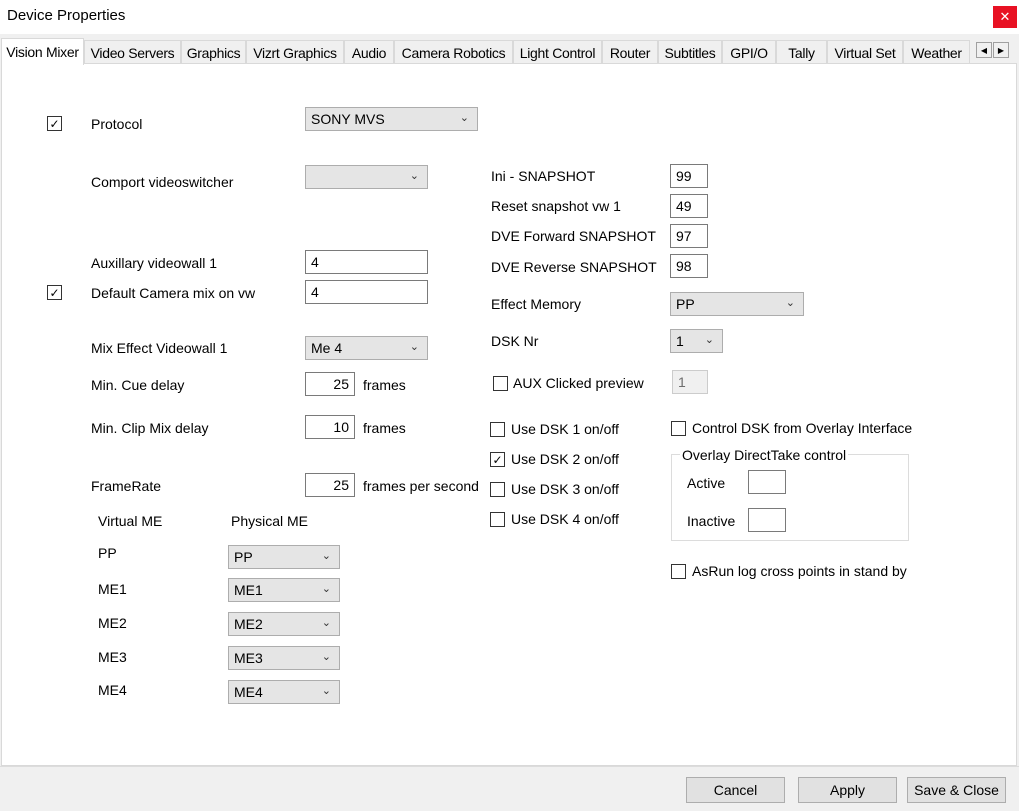 This screenshot has height=811, width=1019. Describe the element at coordinates (536, 304) in the screenshot. I see `effect-memory-label: Effect Memory` at that location.